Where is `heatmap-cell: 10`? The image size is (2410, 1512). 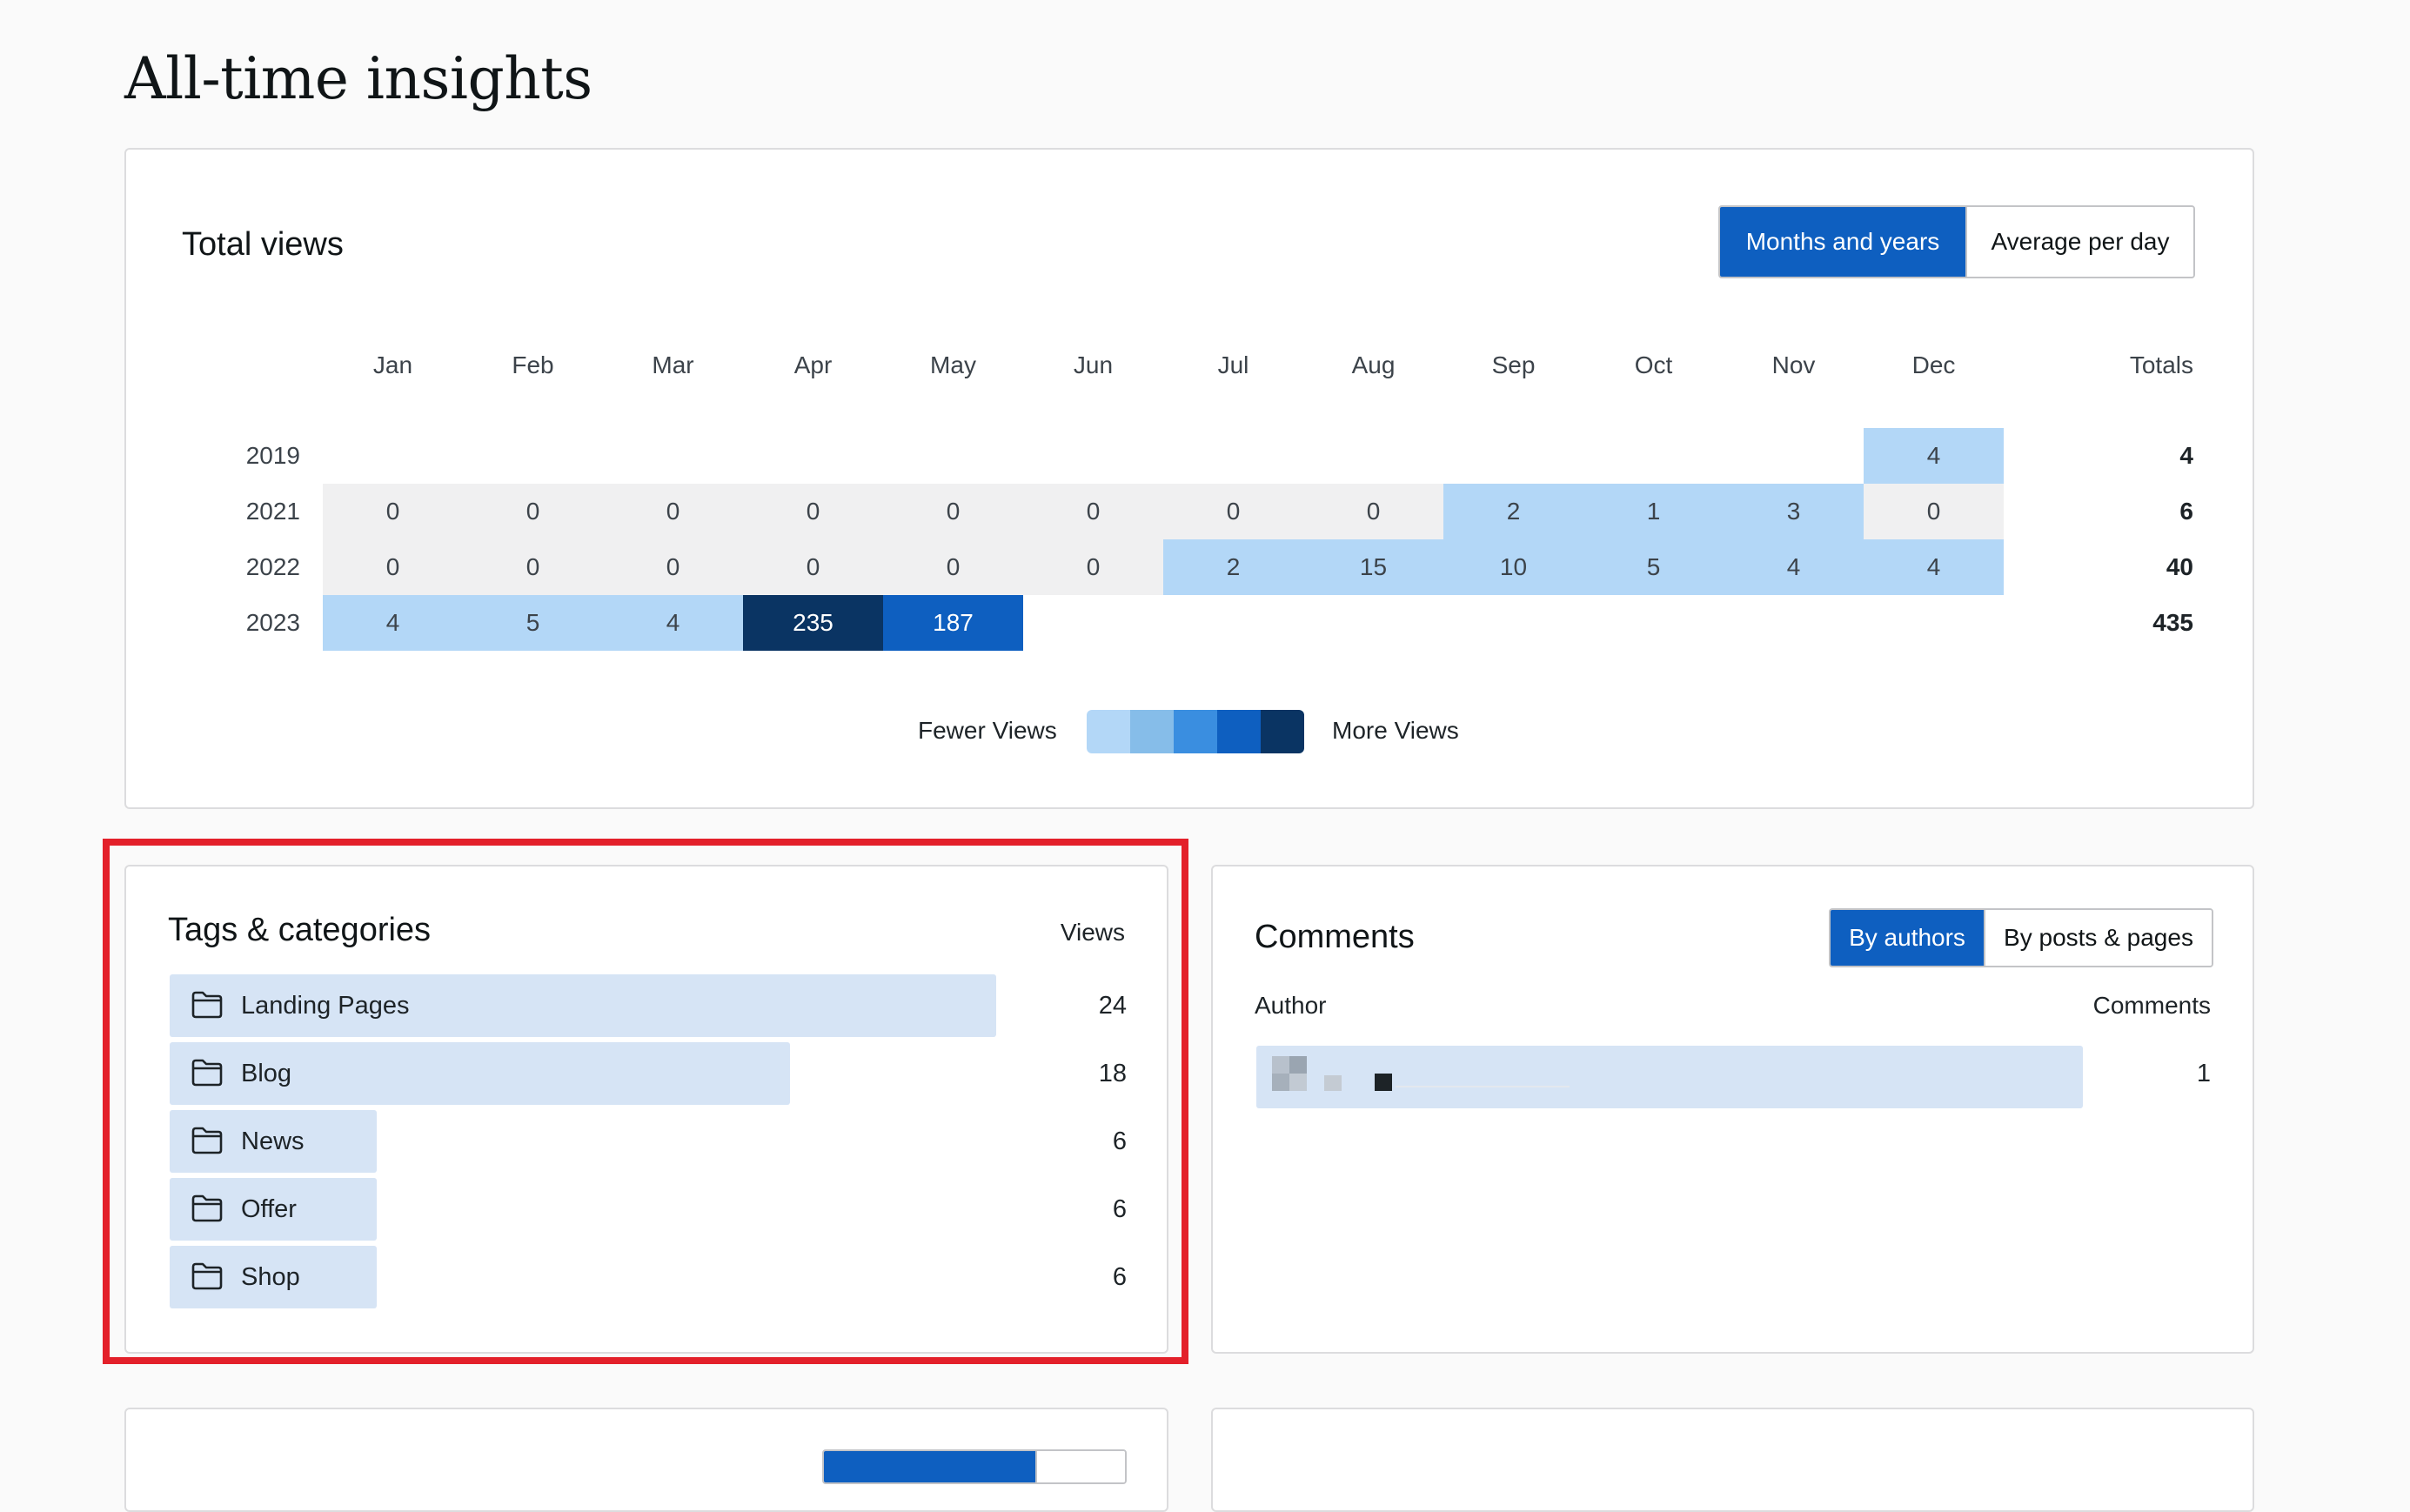
heatmap-cell: 10 is located at coordinates (1513, 567).